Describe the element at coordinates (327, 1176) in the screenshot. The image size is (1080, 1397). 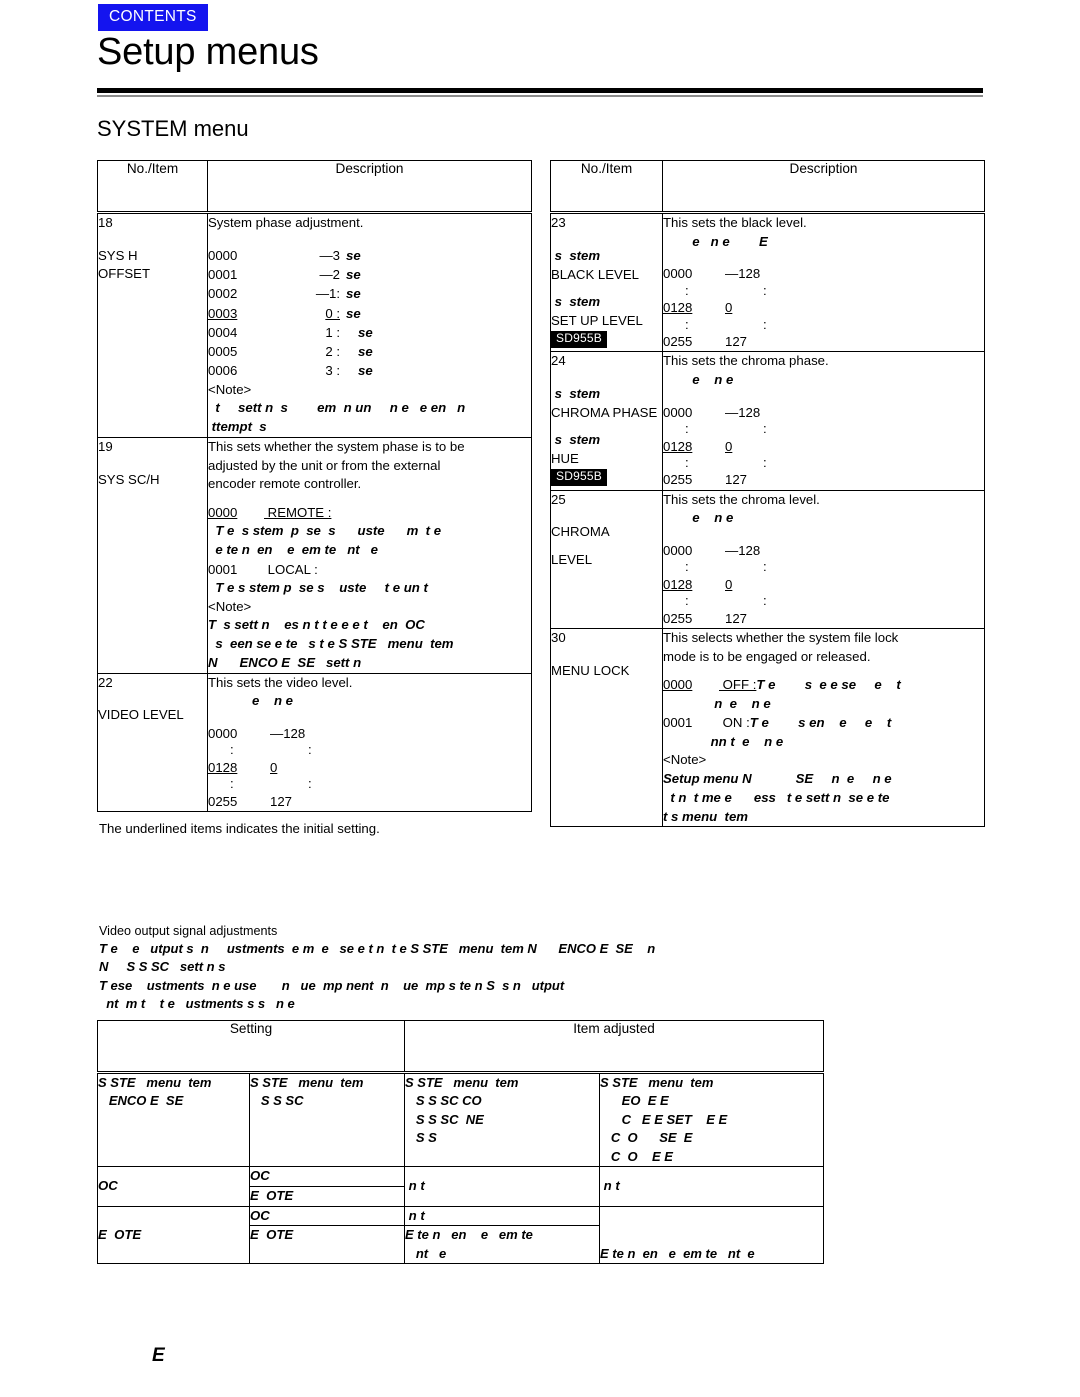
I see `setting-col2-cell: OC` at that location.